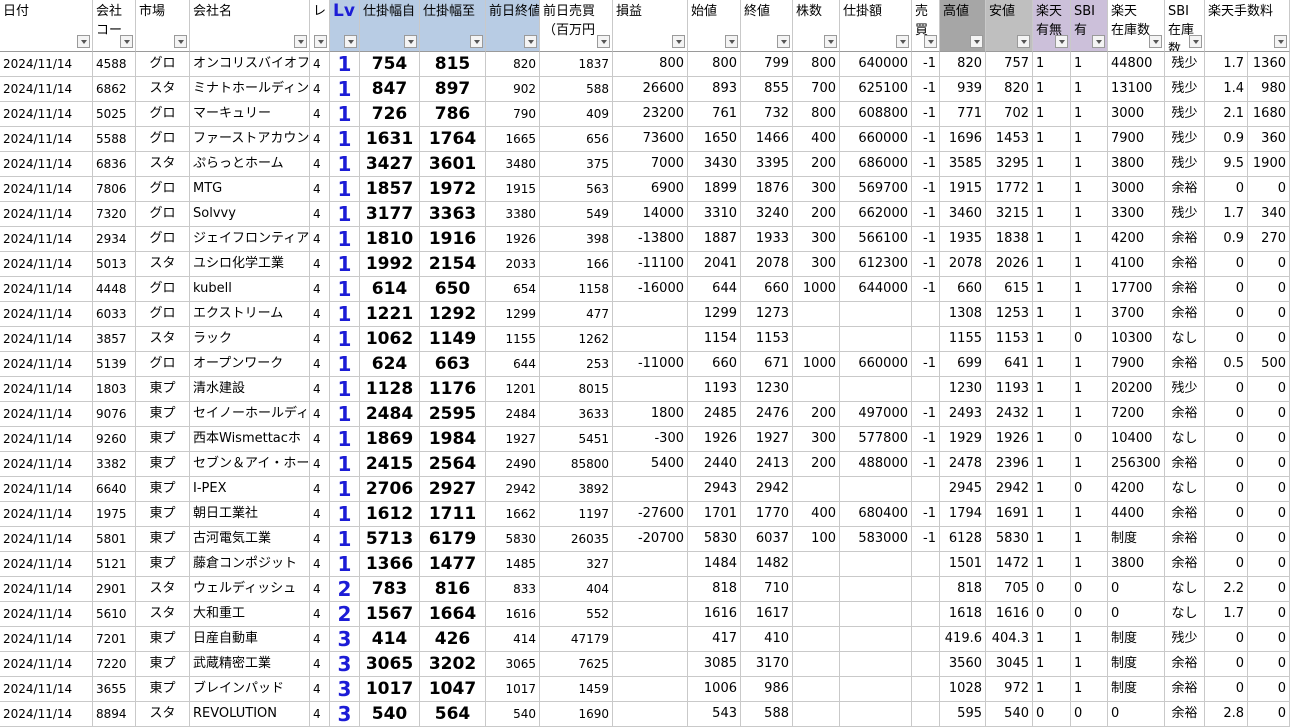 The height and width of the screenshot is (728, 1290). I want to click on cell-low: 972, so click(1009, 689).